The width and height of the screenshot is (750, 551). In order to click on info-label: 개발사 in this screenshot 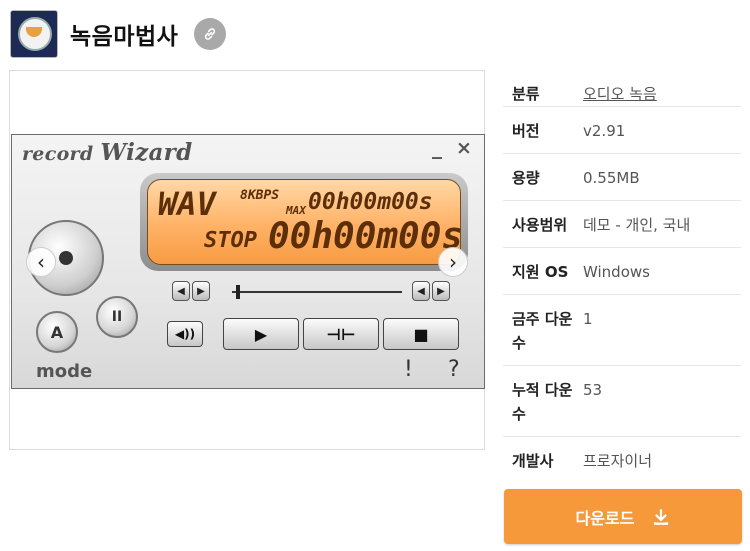, I will do `click(533, 461)`.